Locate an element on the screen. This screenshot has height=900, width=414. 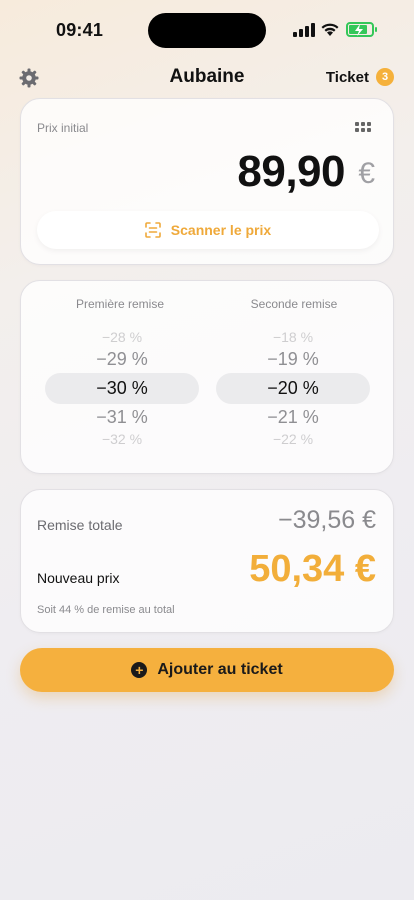
scan-price-label: Scanner le prix is located at coordinates (221, 230).